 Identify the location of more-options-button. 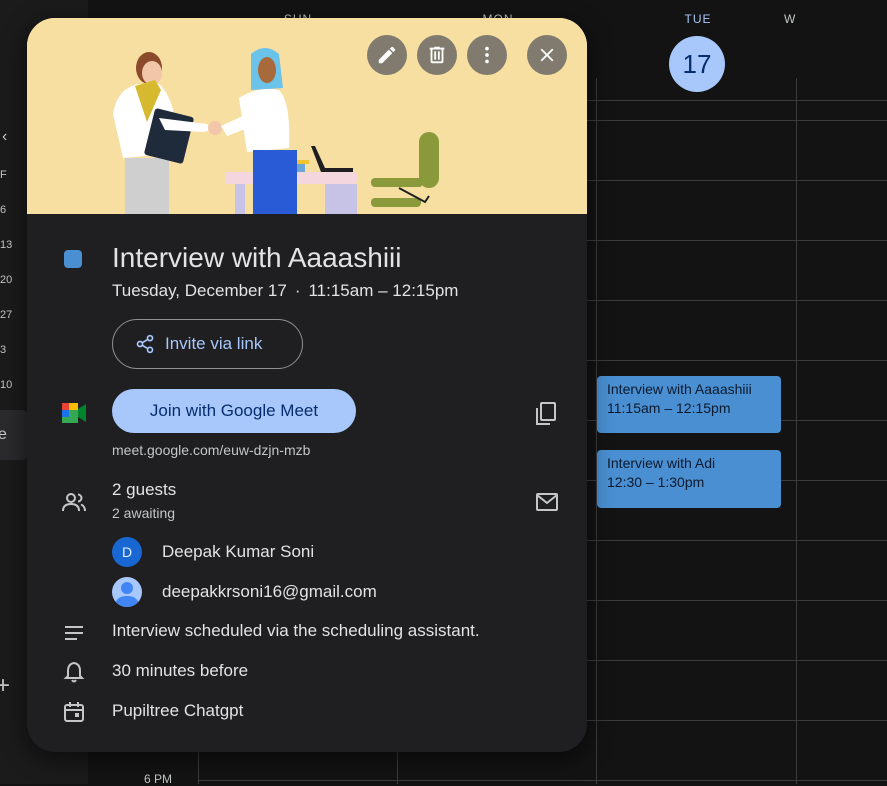
(487, 55).